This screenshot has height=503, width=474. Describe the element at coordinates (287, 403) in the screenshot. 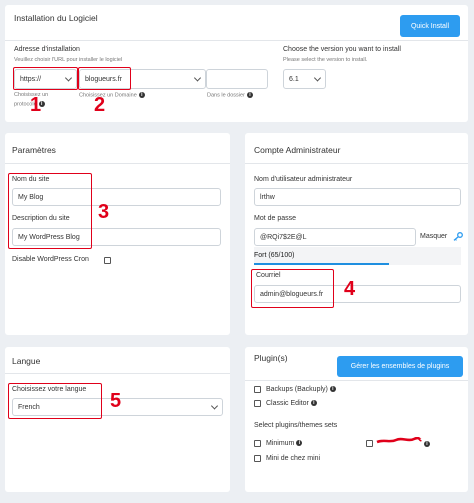

I see `plugin-item-classic-editor-label: Classic Editor` at that location.